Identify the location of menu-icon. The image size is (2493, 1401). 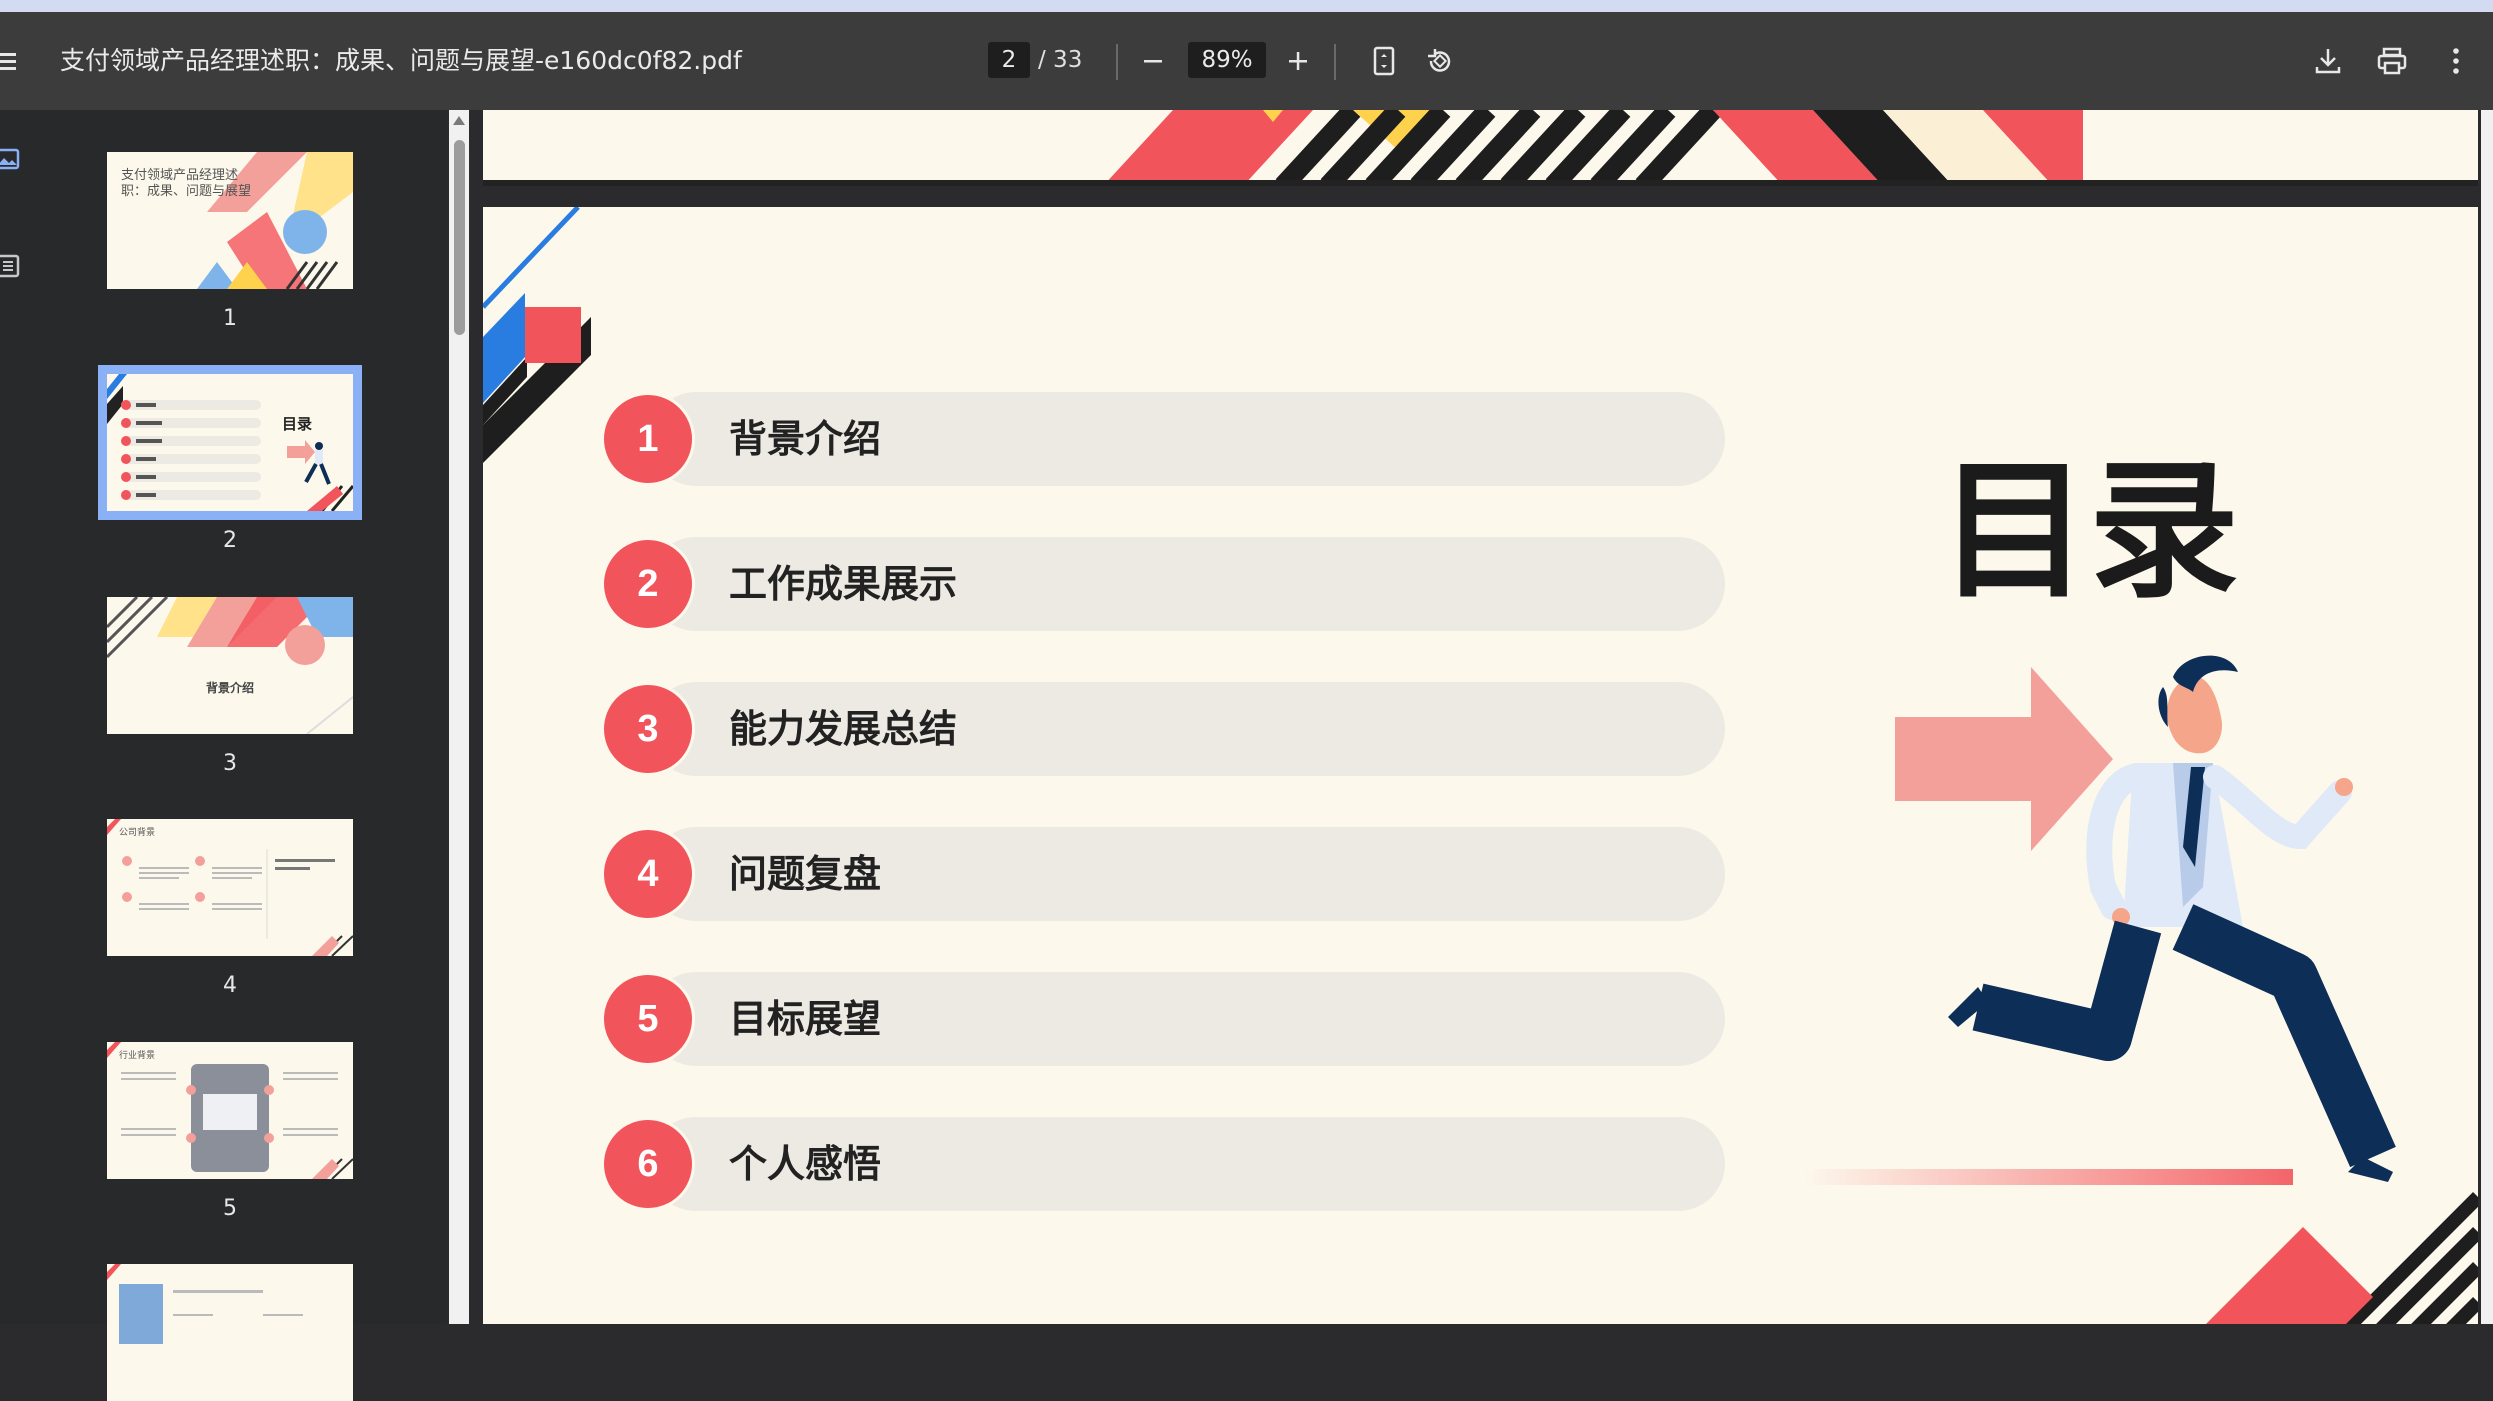
(10, 62).